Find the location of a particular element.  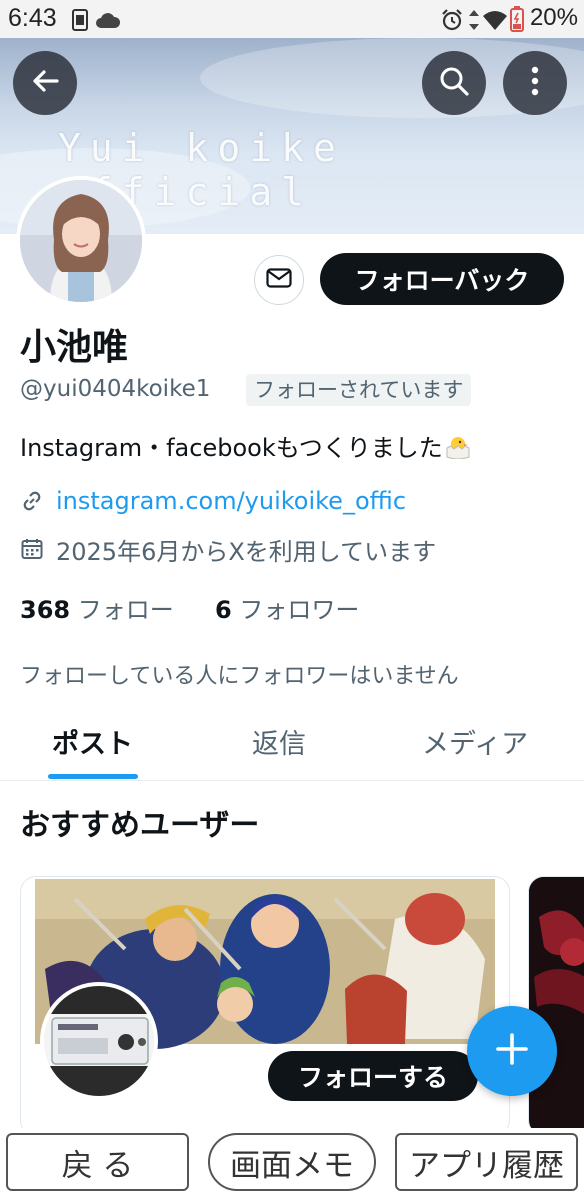

banner-title: Yui koike official is located at coordinates (201, 170).